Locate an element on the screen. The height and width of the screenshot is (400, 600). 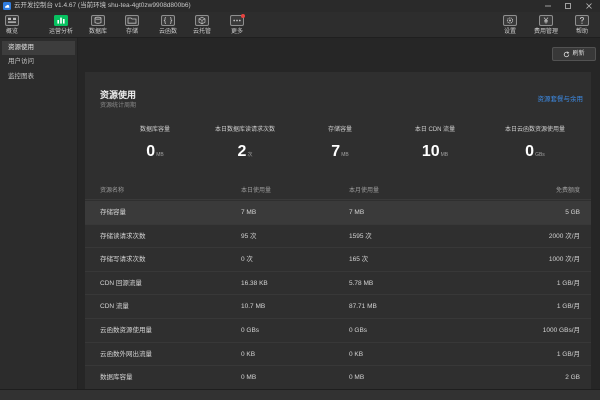
toolbar-item-label: 更多 is located at coordinates (237, 32).